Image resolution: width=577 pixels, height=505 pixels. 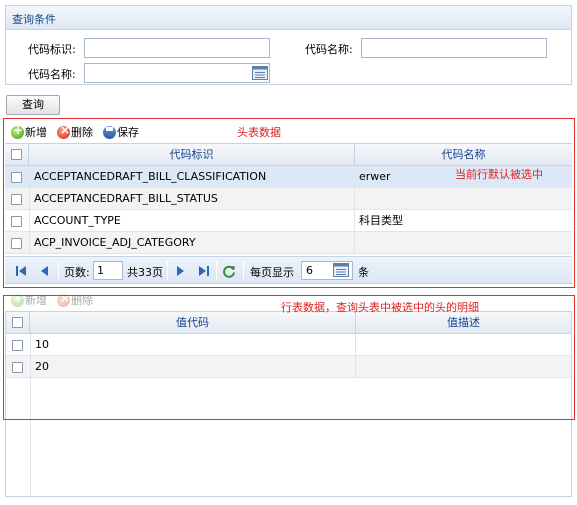 What do you see at coordinates (288, 18) in the screenshot?
I see `query-panel-header: 查询条件` at bounding box center [288, 18].